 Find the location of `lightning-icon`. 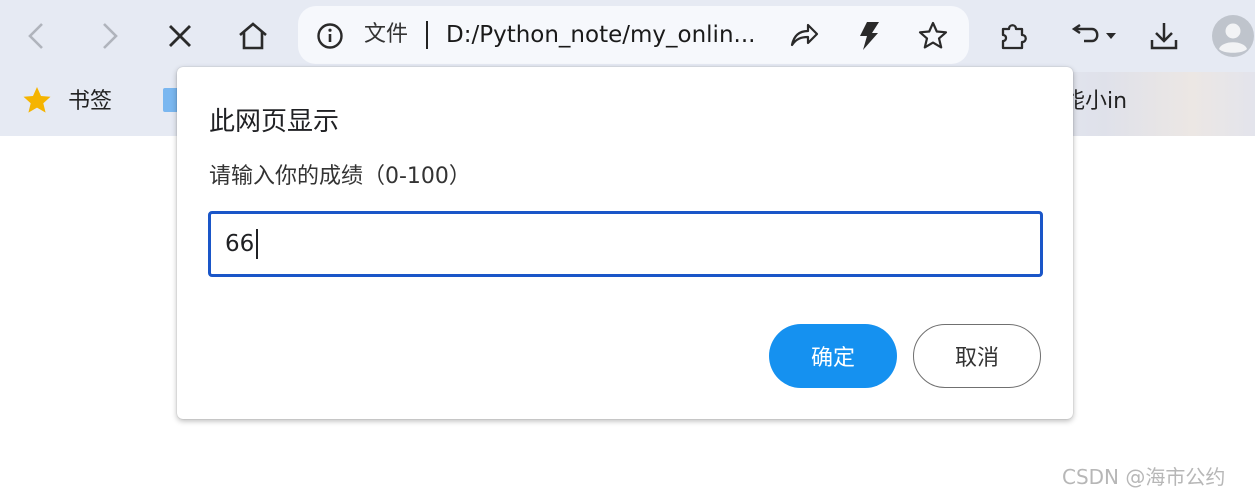

lightning-icon is located at coordinates (869, 36).